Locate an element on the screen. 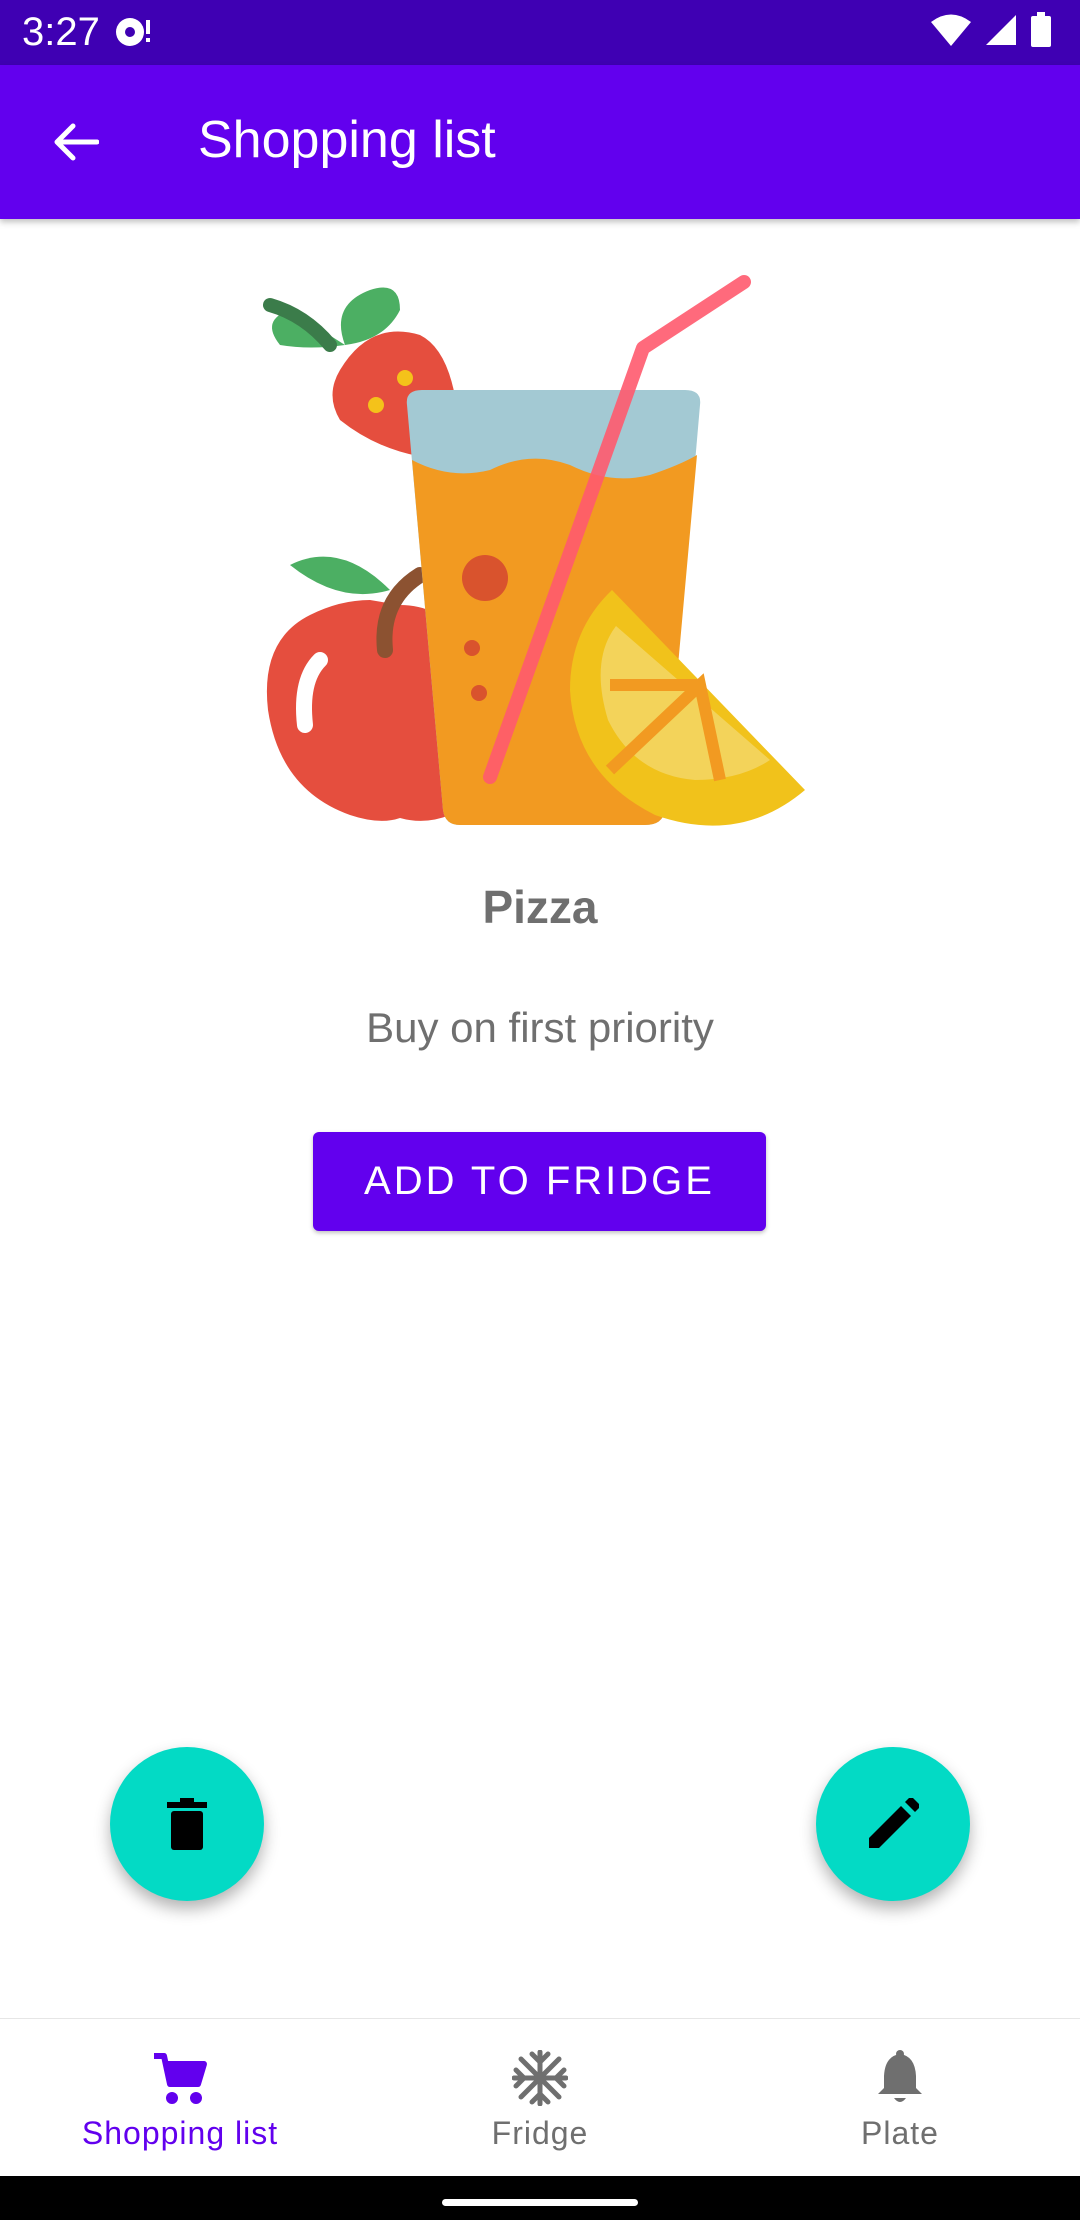 The width and height of the screenshot is (1080, 2220). battery-icon is located at coordinates (1041, 29).